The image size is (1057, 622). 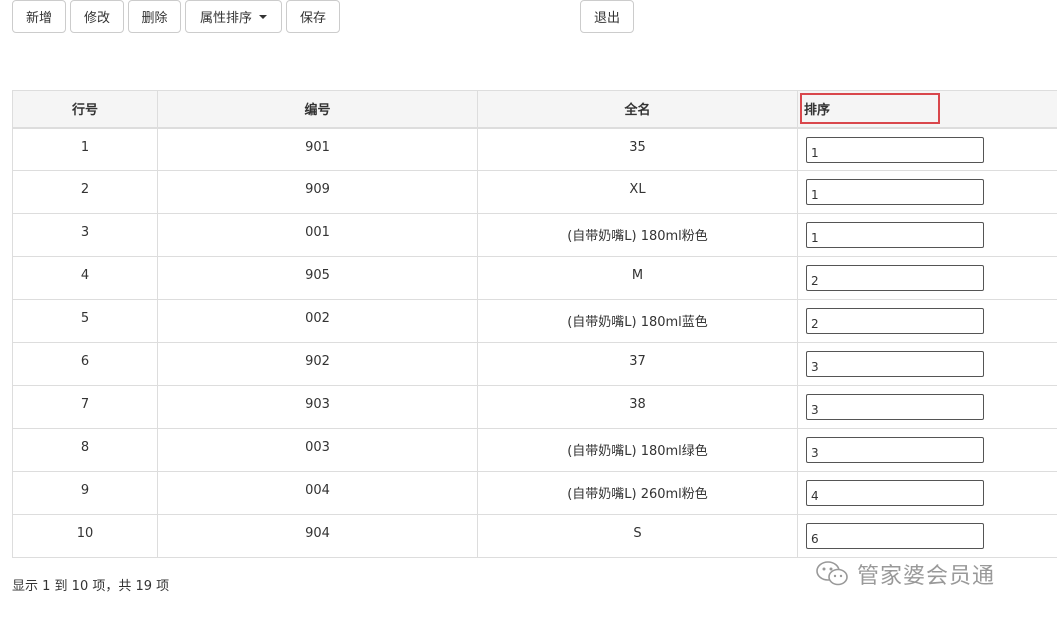 I want to click on table-row: 4 905 M, so click(x=534, y=278).